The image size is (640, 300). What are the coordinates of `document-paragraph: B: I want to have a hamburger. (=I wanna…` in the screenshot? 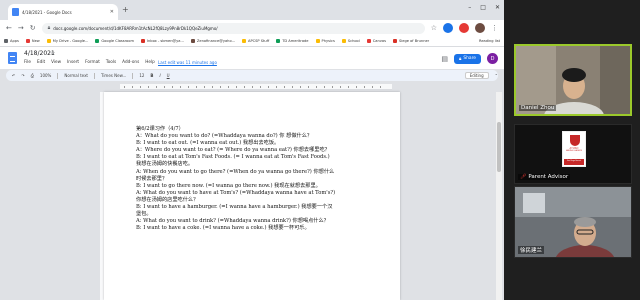 It's located at (236, 211).